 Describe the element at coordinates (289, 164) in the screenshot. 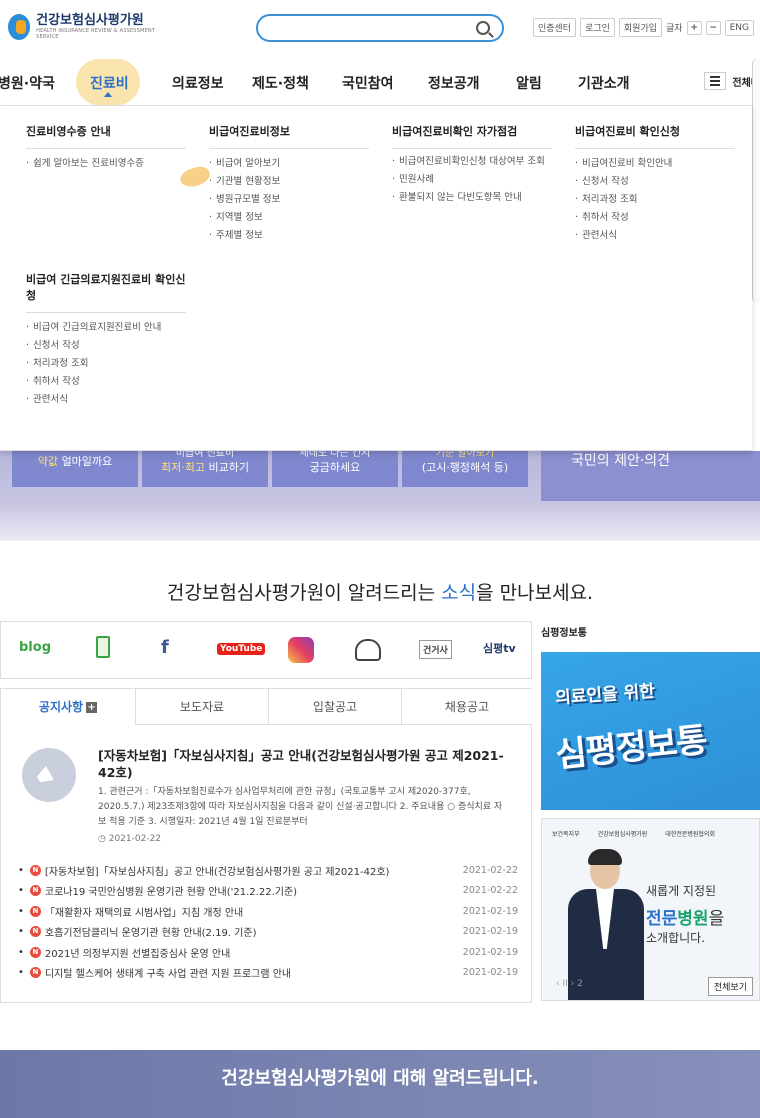

I see `mega-link: 비급여 알아보기` at that location.